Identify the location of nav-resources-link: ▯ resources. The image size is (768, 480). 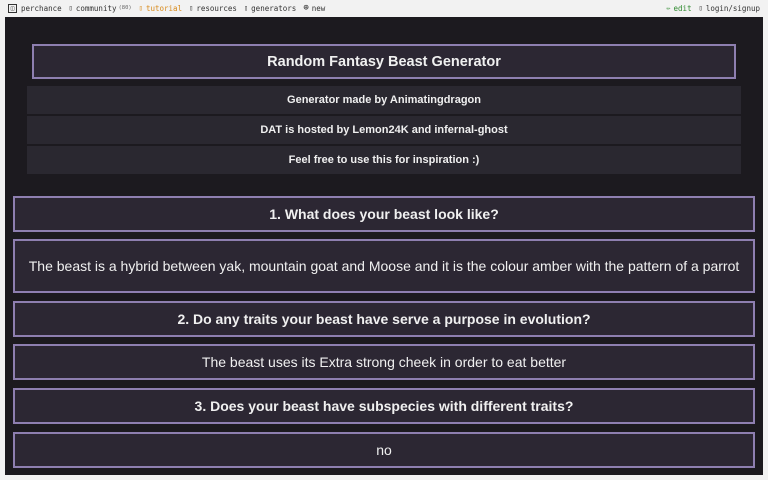
(213, 8).